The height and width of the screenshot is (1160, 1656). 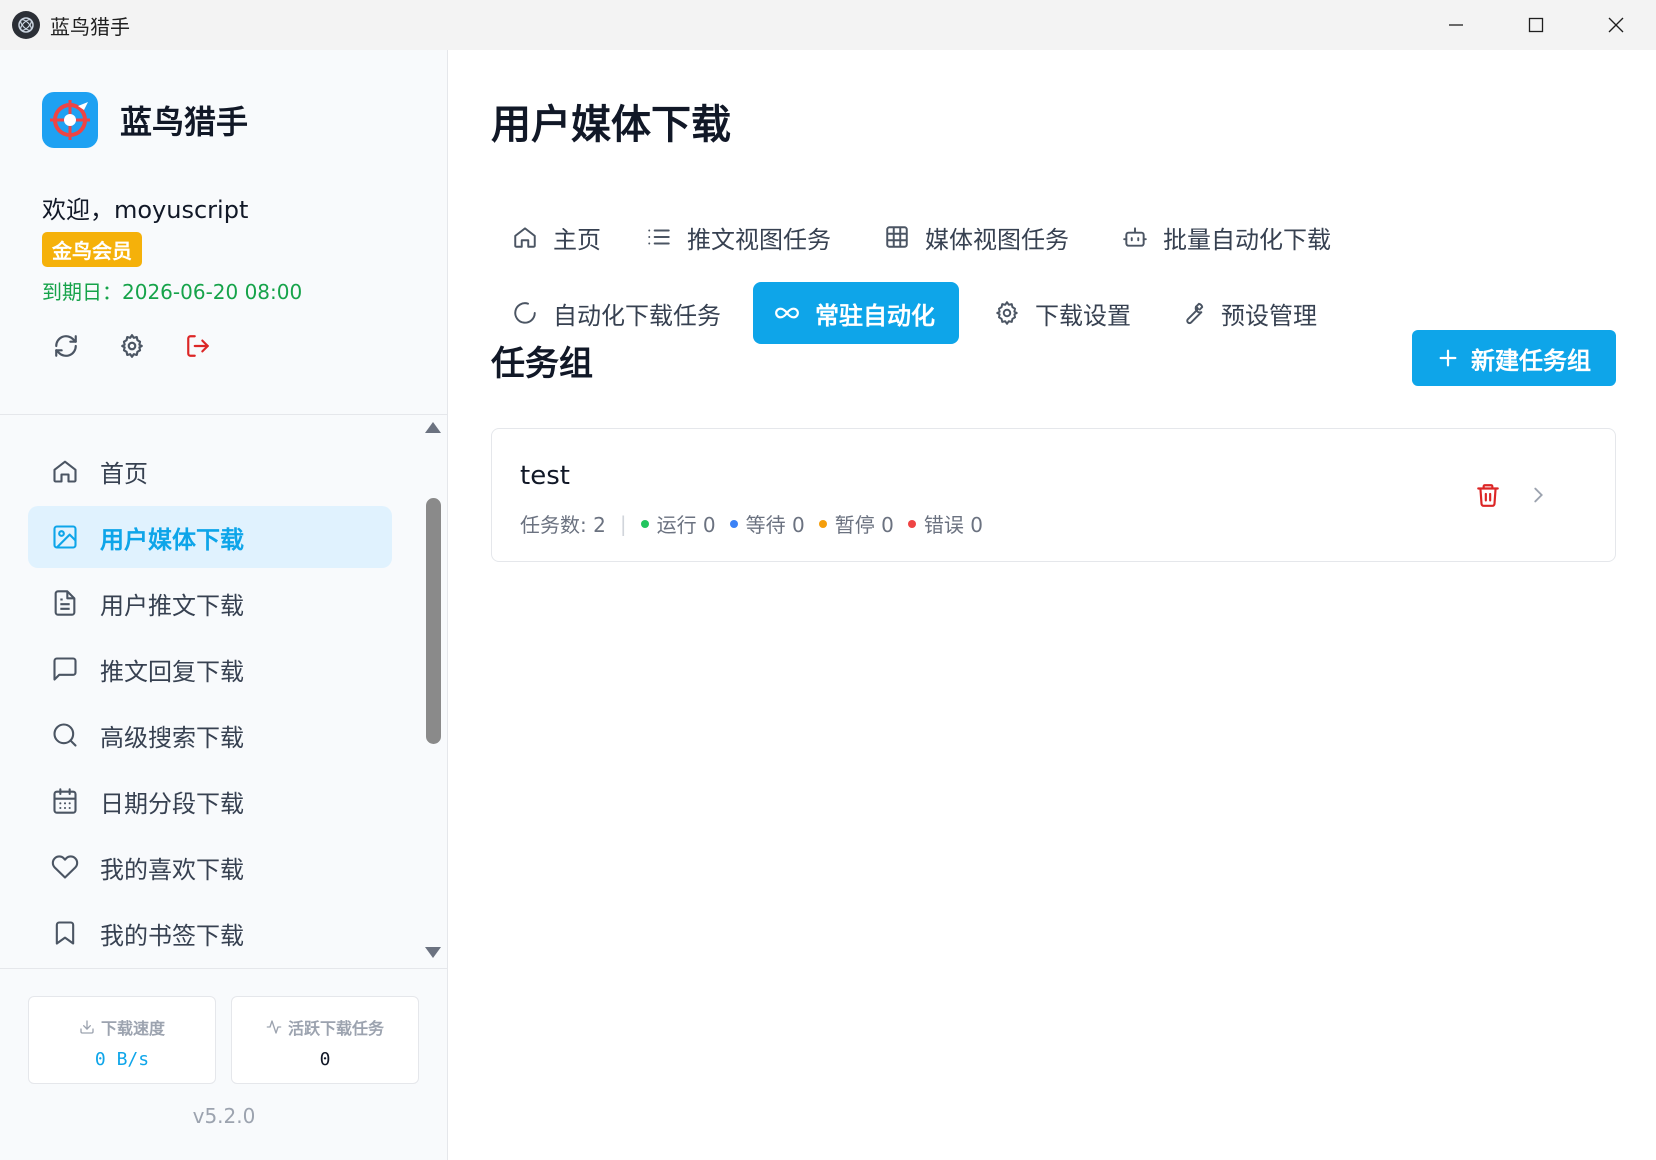 I want to click on welcome-text: 欢迎，moyuscript, so click(x=145, y=210).